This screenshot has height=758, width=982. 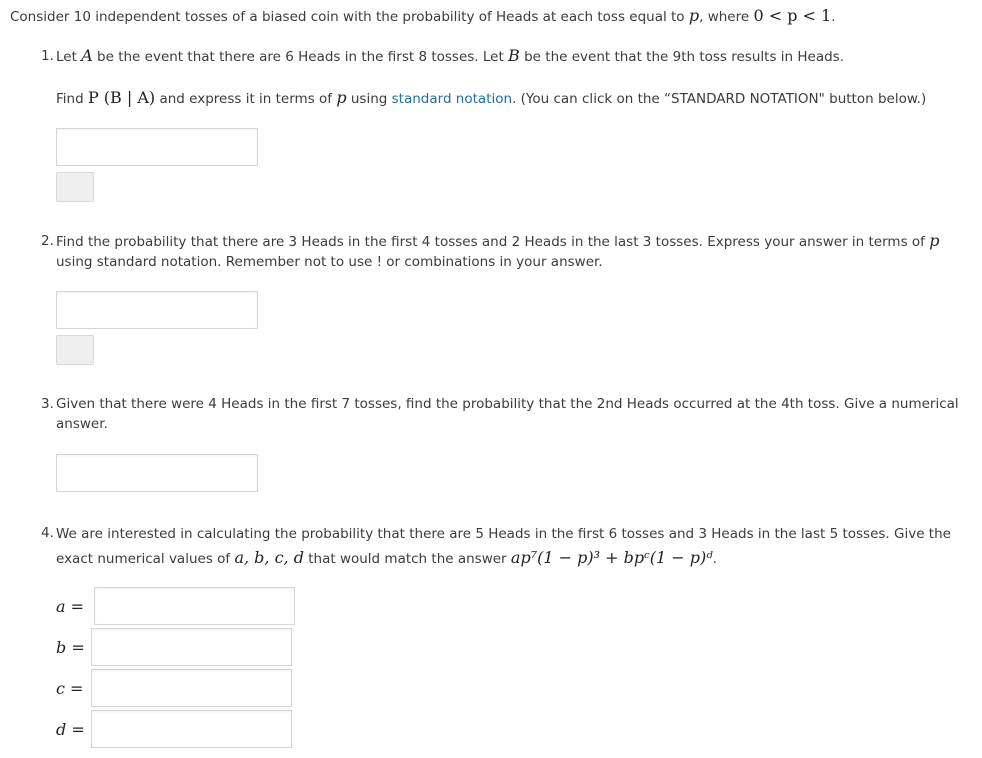 What do you see at coordinates (70, 606) in the screenshot?
I see `label-a: a =` at bounding box center [70, 606].